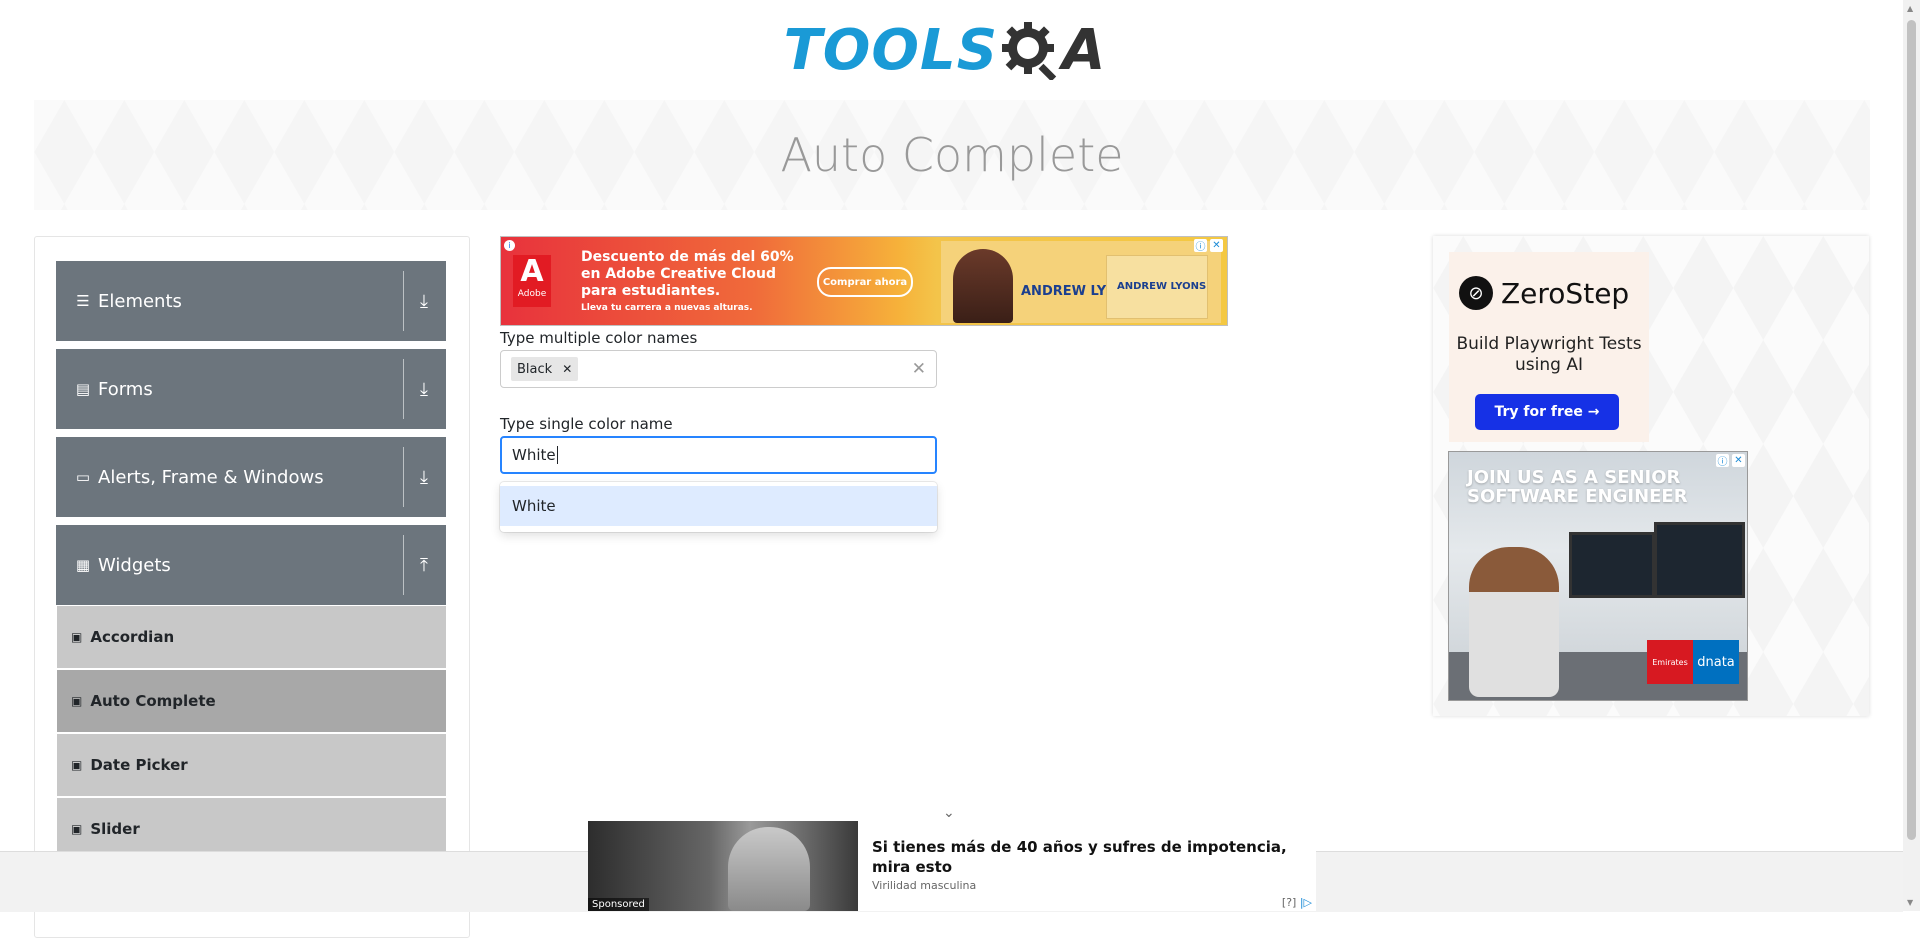 The image size is (1920, 938). What do you see at coordinates (718, 369) in the screenshot?
I see `multi-color-input: Black ✕ ✕` at bounding box center [718, 369].